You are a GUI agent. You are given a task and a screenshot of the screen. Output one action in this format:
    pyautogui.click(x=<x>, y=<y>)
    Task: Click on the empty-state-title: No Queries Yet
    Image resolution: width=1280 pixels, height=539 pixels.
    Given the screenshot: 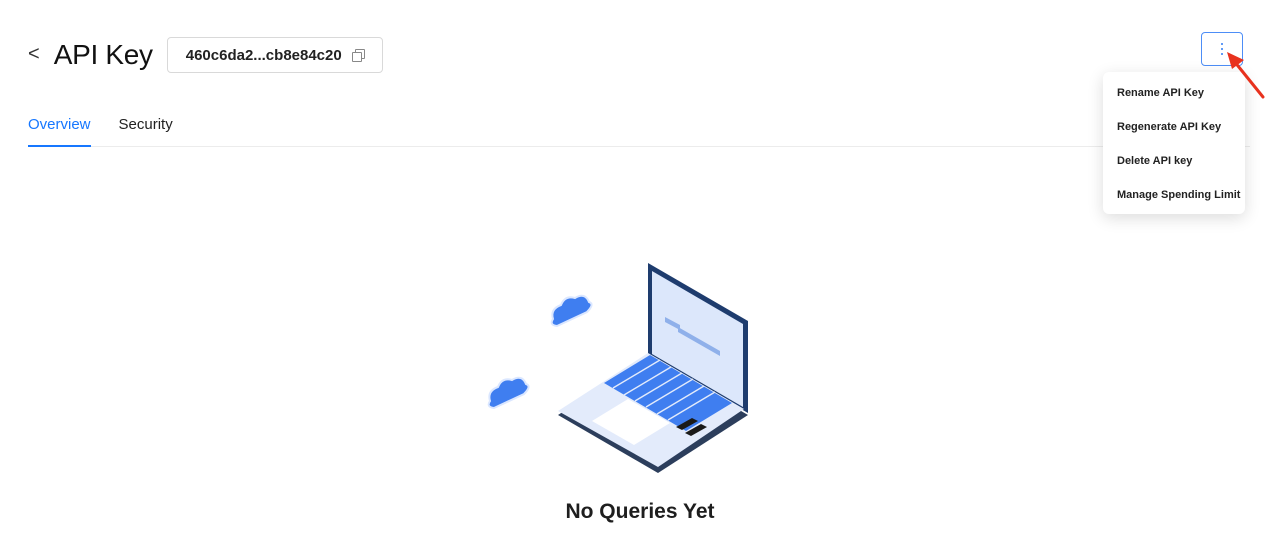 What is the action you would take?
    pyautogui.click(x=640, y=511)
    